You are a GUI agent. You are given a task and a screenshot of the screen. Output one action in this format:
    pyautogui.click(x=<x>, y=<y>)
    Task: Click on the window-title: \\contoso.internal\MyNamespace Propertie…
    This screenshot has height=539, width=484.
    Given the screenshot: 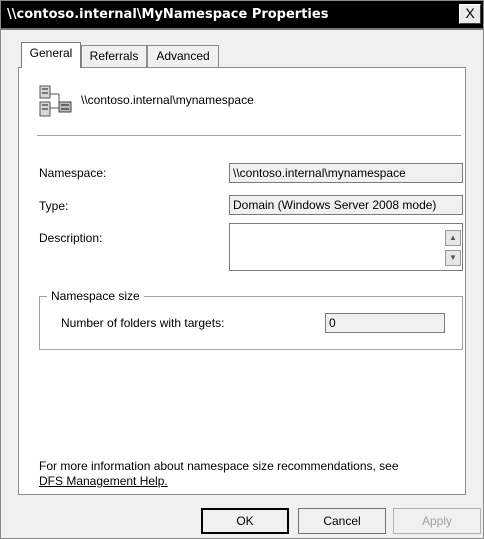 What is the action you would take?
    pyautogui.click(x=168, y=14)
    